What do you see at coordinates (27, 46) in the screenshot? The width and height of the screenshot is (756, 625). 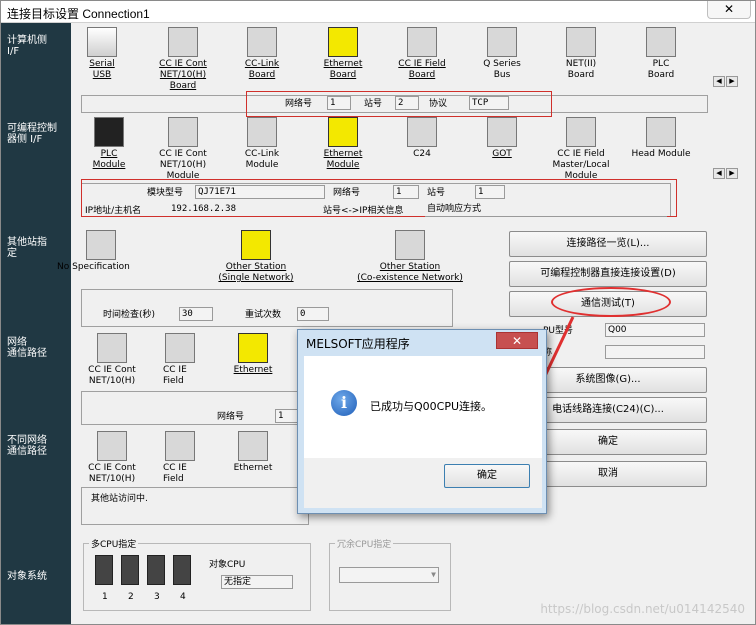 I see `sidebar-pc-side: 计算机侧 I/F` at bounding box center [27, 46].